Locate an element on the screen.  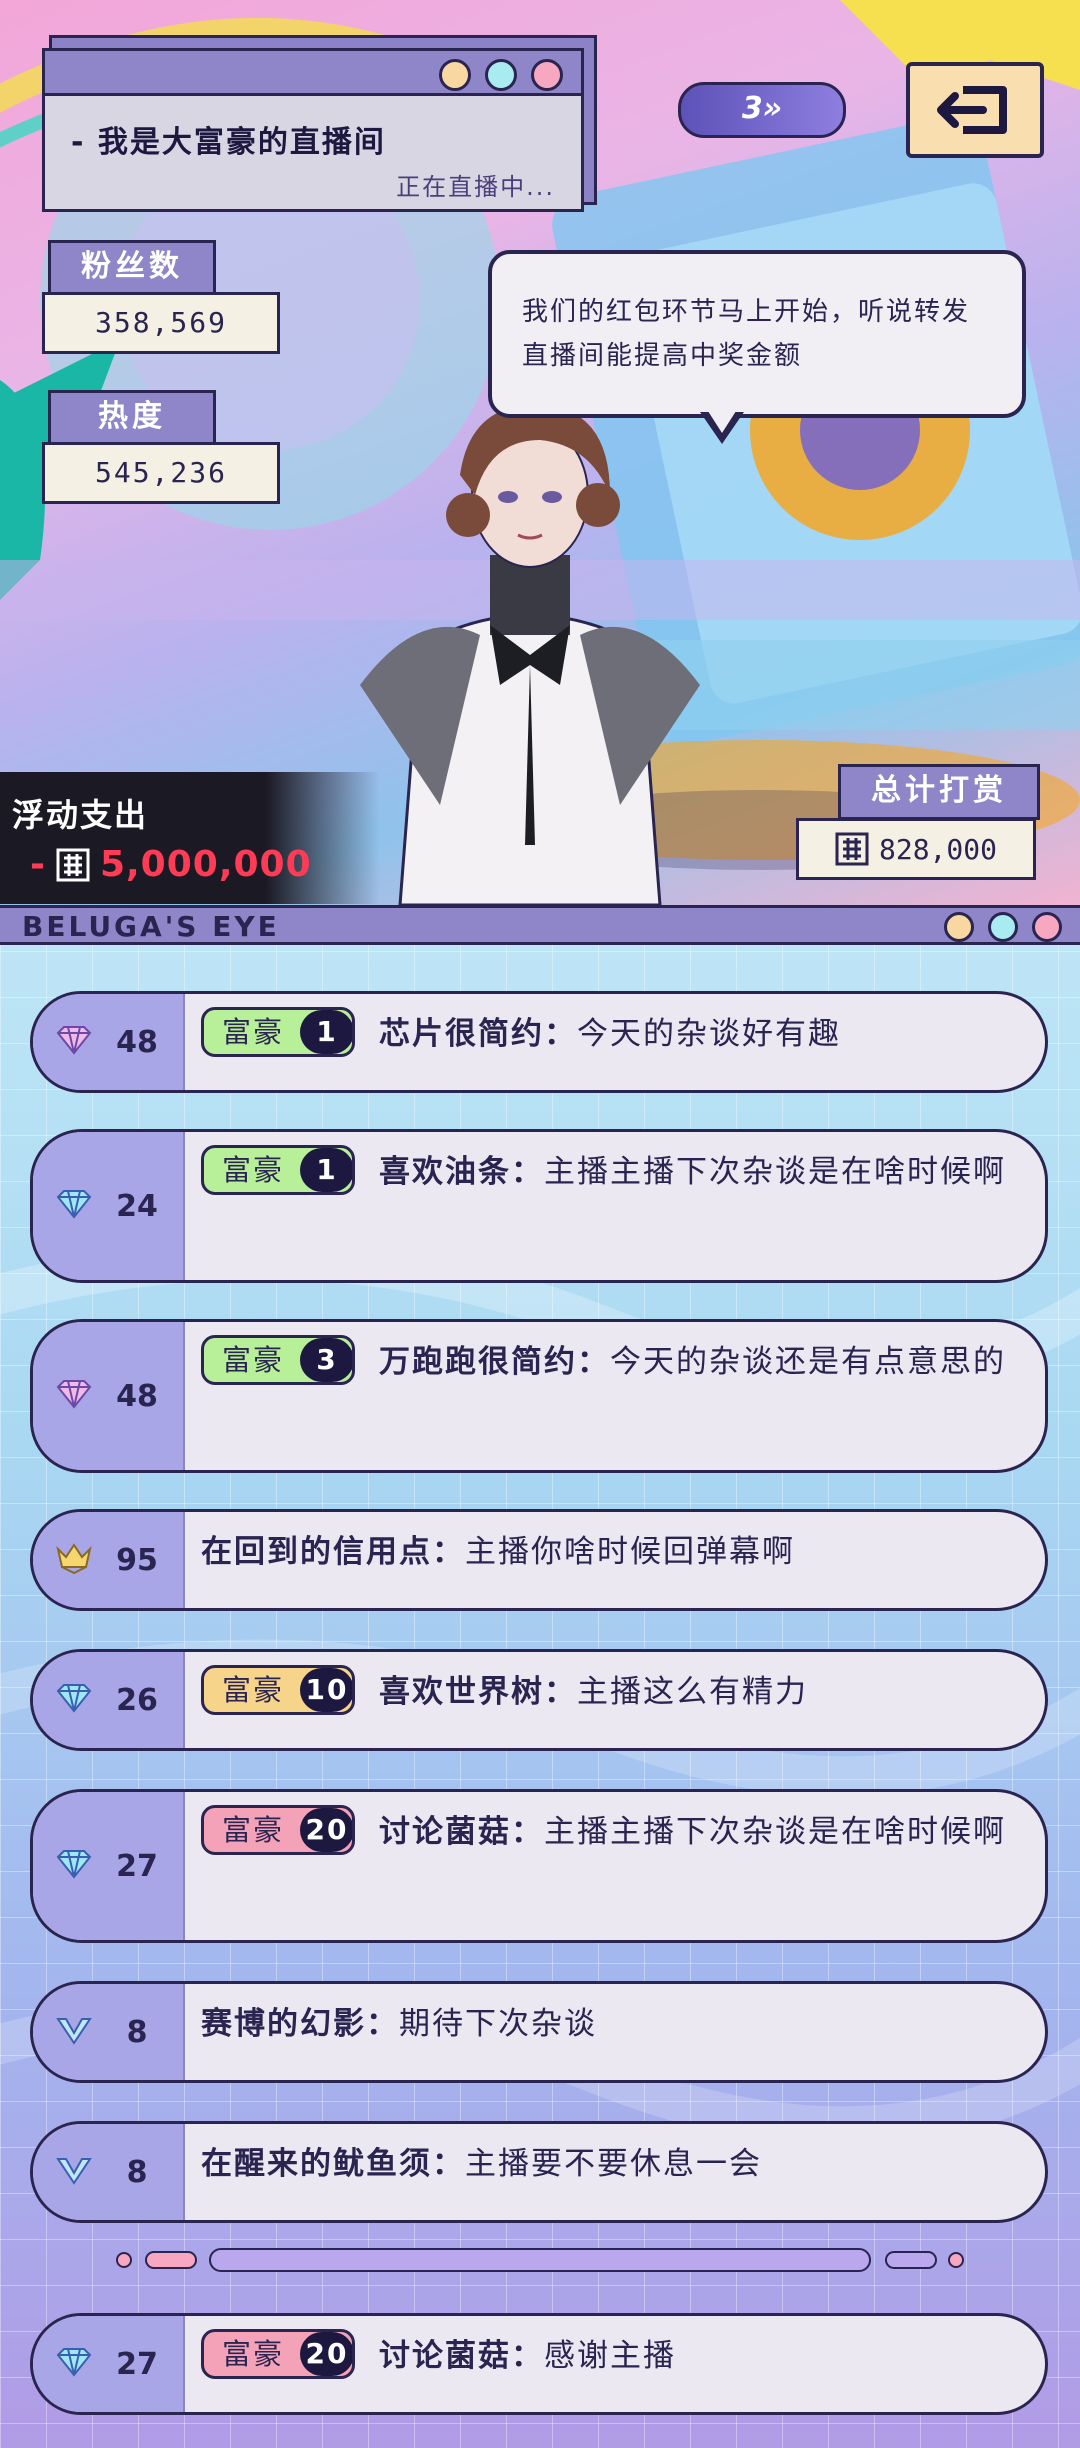
message-username: 在回到的信用点： is located at coordinates (333, 1552).